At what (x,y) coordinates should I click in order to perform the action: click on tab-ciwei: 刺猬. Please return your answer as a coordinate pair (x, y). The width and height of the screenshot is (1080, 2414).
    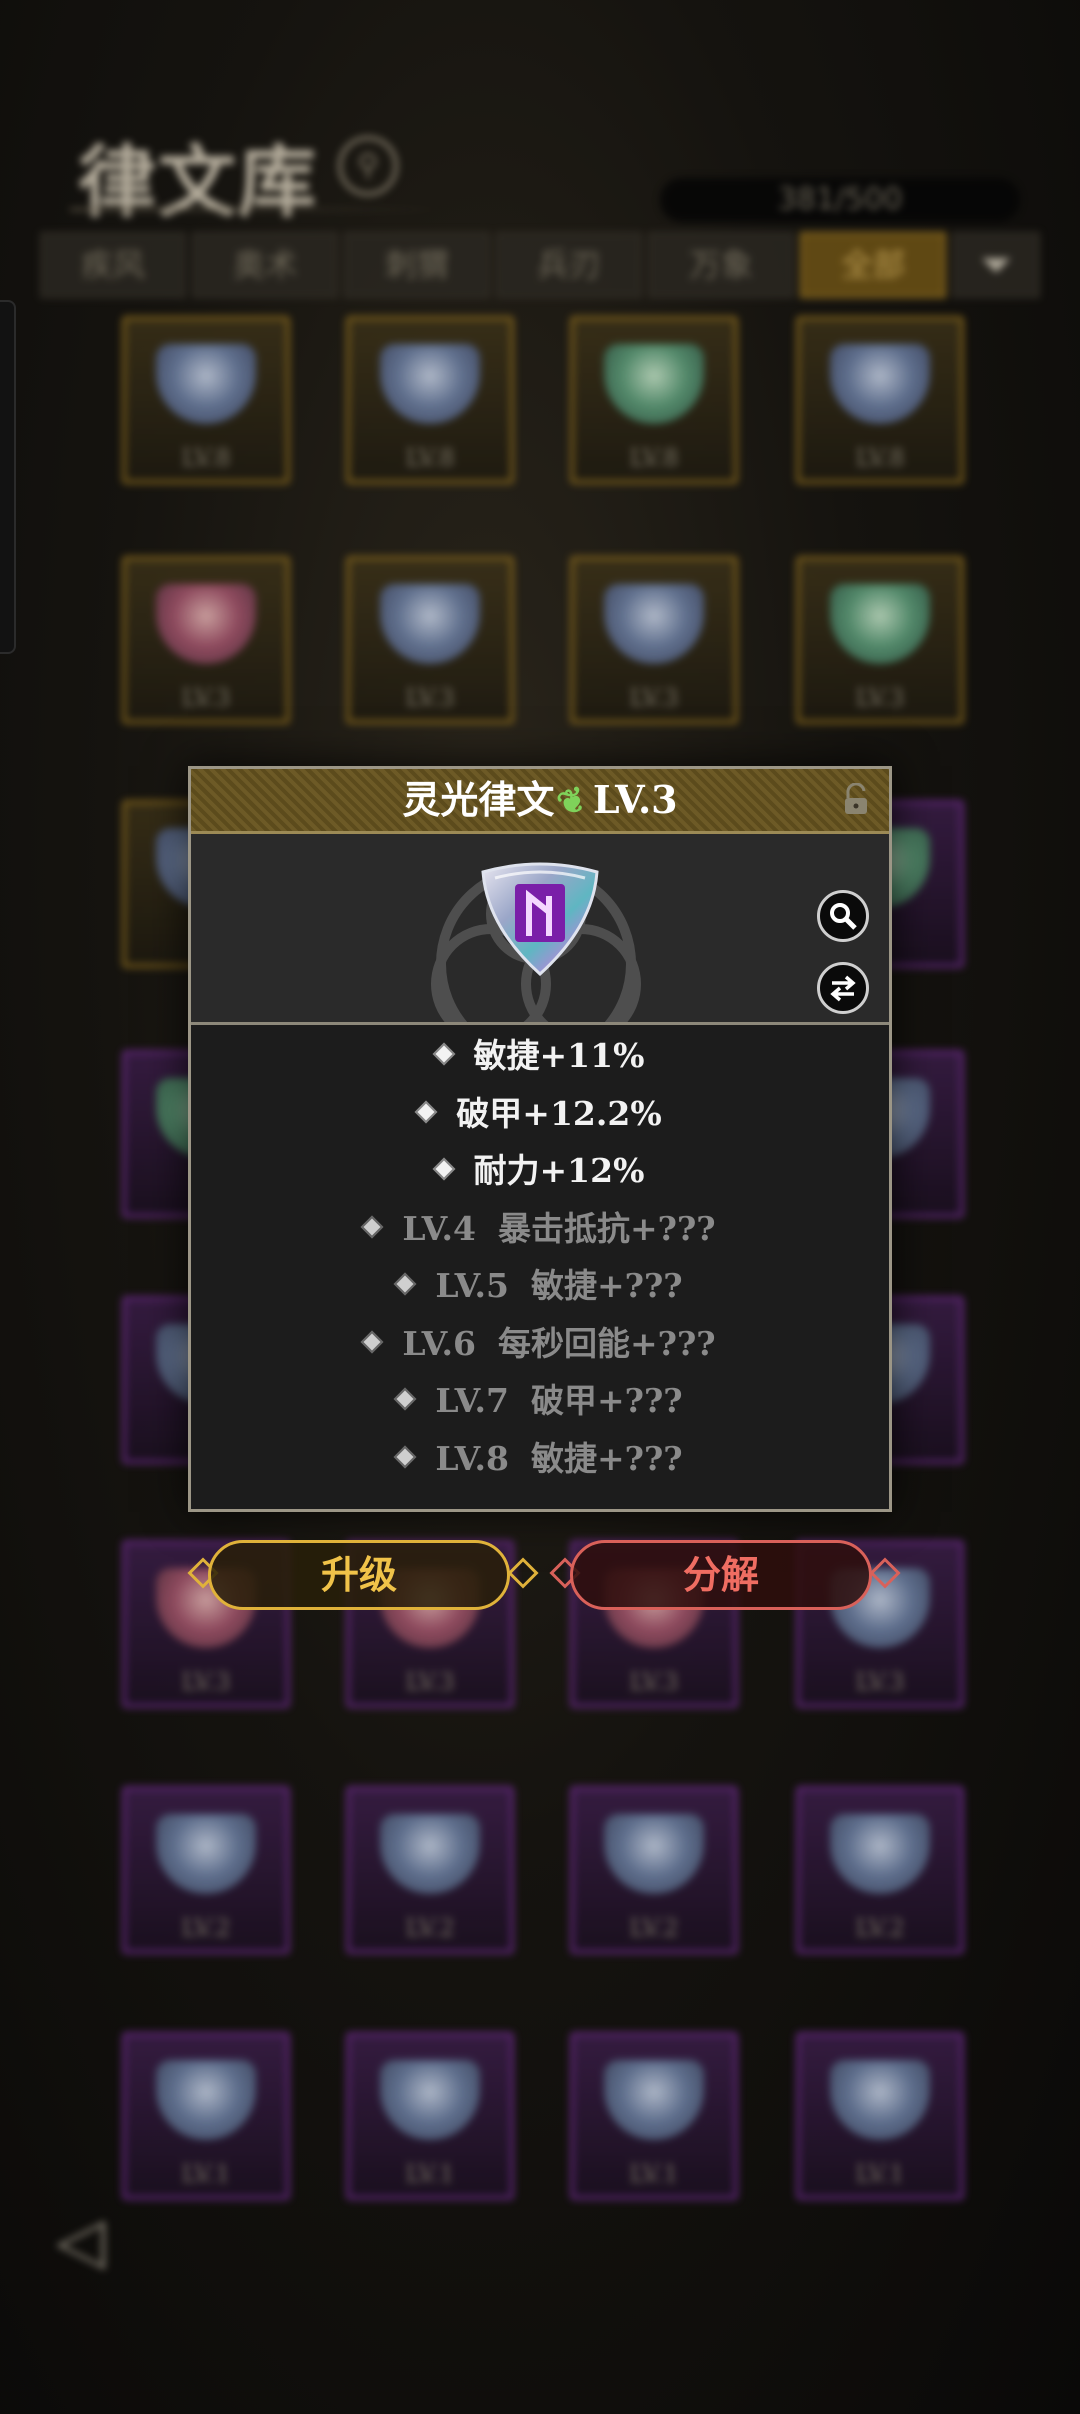
    Looking at the image, I should click on (417, 265).